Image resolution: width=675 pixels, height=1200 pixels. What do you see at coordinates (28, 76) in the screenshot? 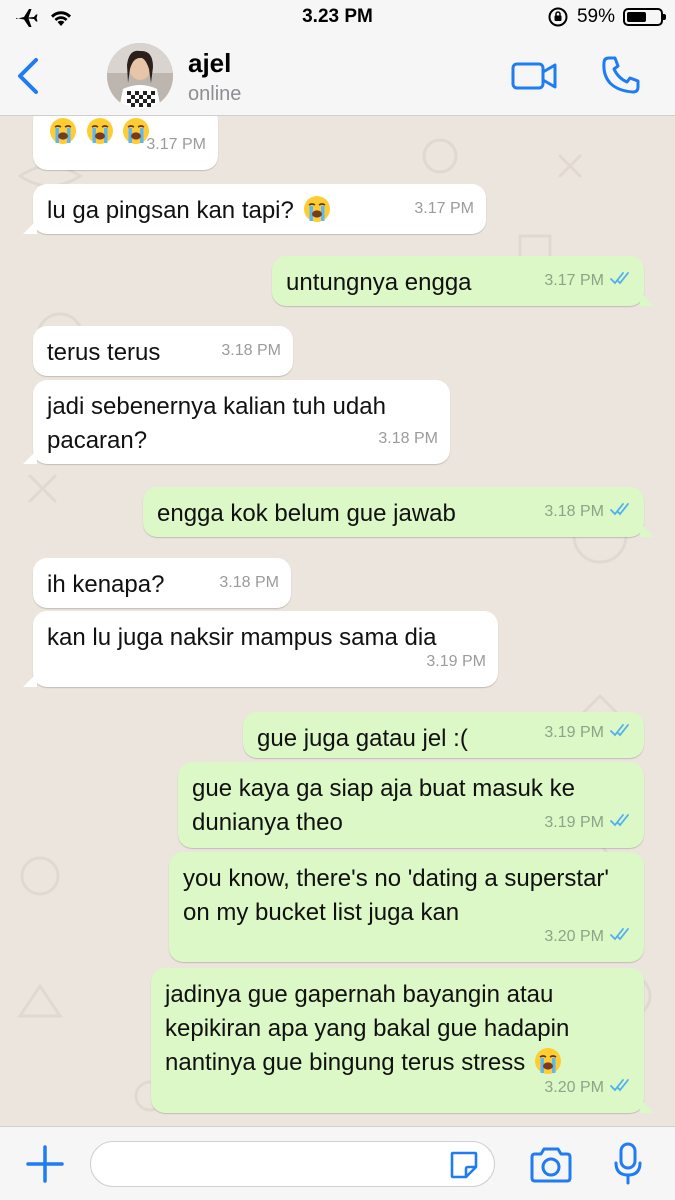
I see `back-button` at bounding box center [28, 76].